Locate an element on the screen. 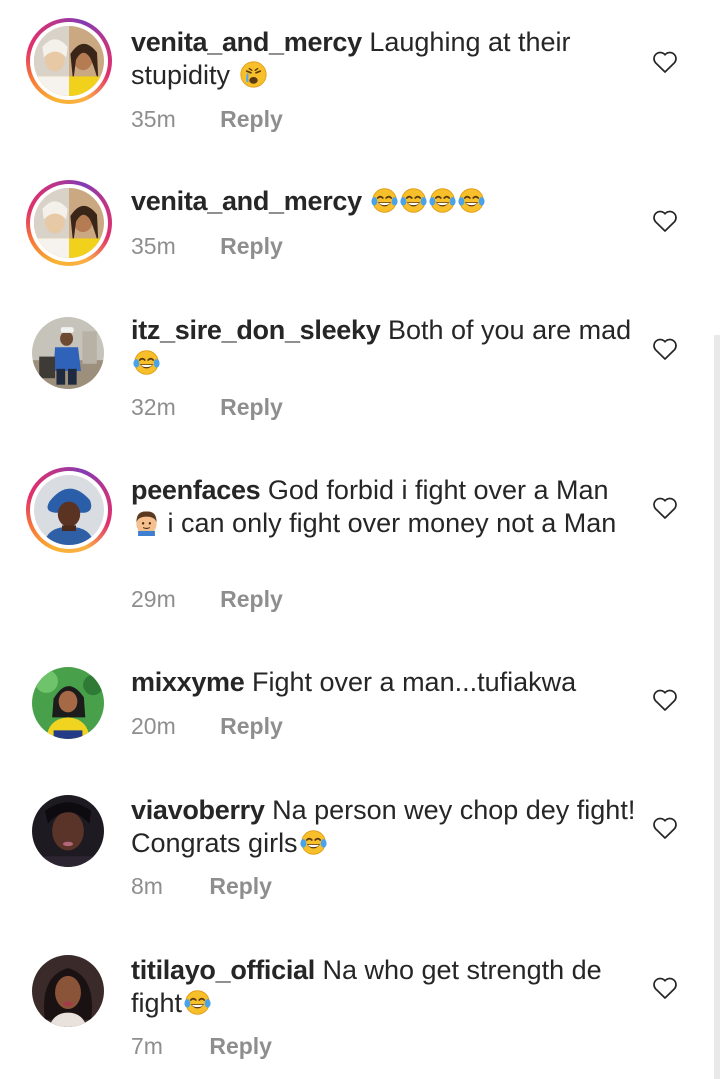  comment-body: Fight over a man...tufiakwa is located at coordinates (414, 682).